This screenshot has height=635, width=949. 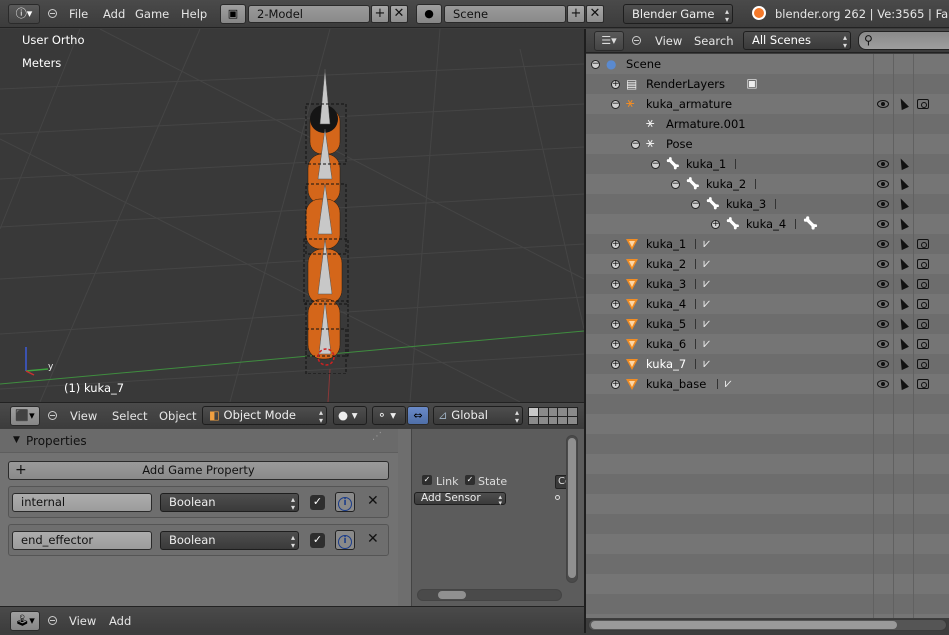 I want to click on menu-file: File, so click(x=78, y=14).